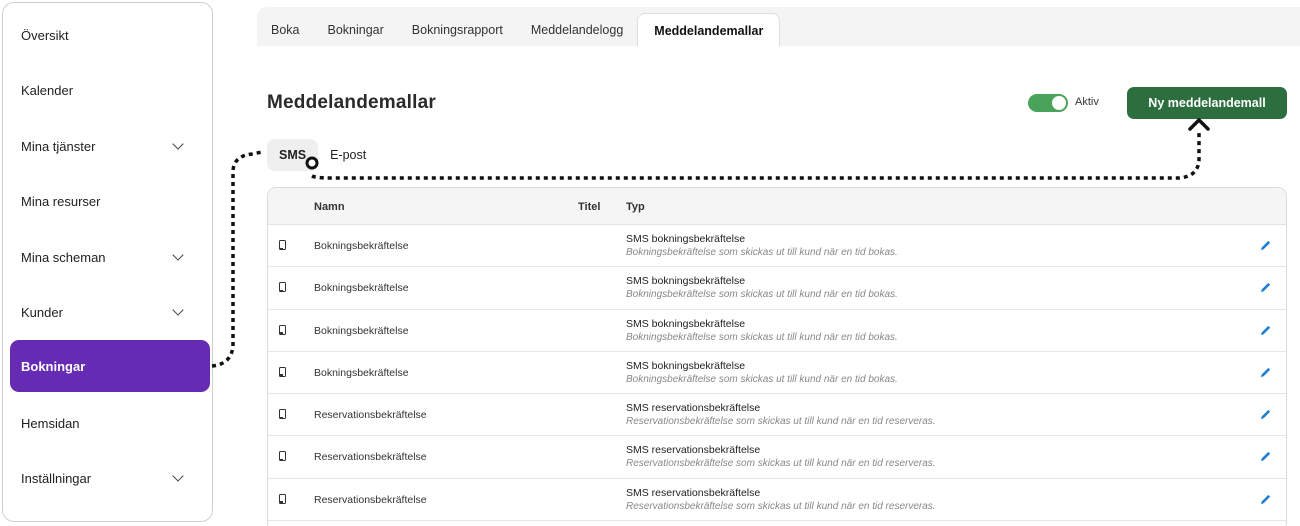  I want to click on tab-bokningsrapport: Bokningsrapport, so click(457, 30).